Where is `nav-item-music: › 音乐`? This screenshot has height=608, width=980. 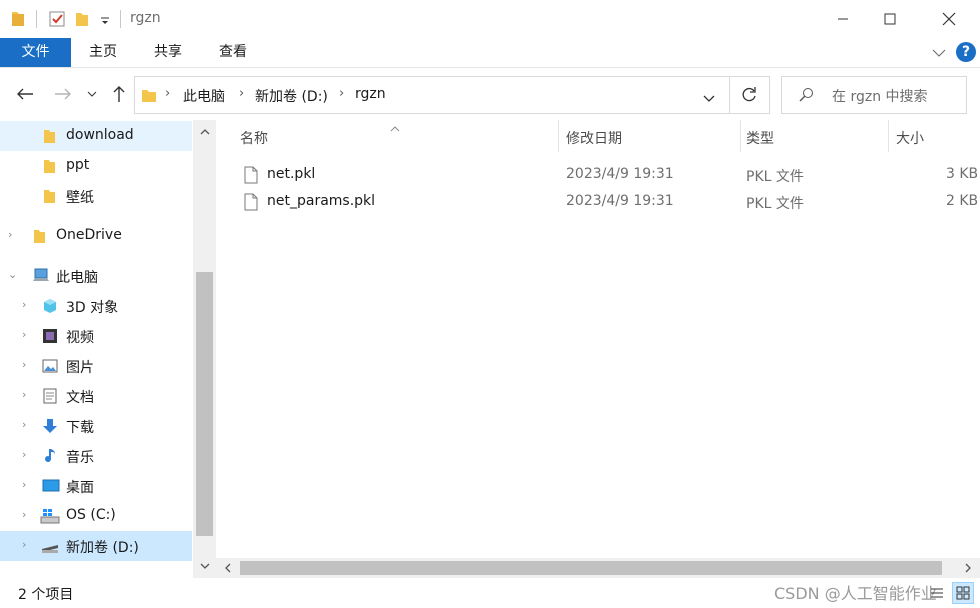 nav-item-music: › 音乐 is located at coordinates (96, 456).